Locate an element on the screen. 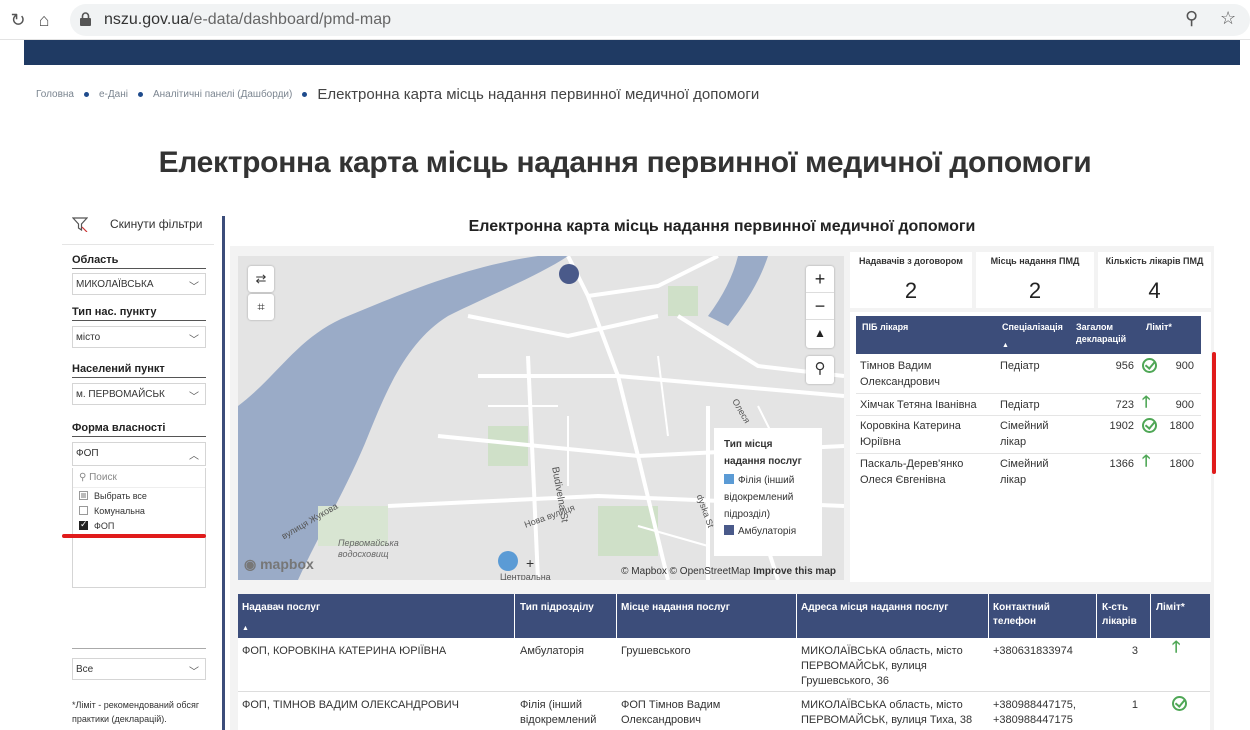 This screenshot has width=1250, height=730. col-specialization: Спеціалізація is located at coordinates (1032, 327).